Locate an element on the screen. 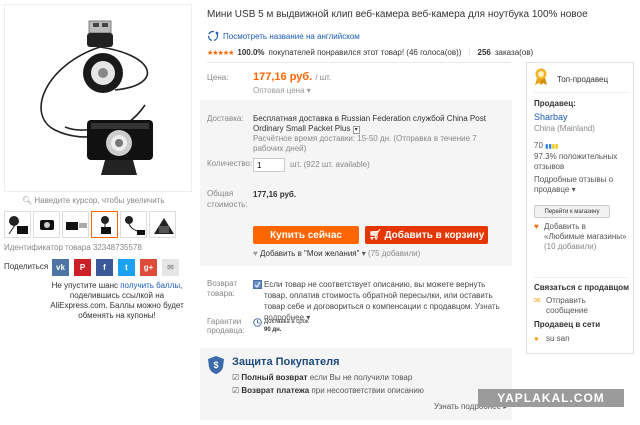 Image resolution: width=640 pixels, height=425 pixels. clock-icon is located at coordinates (257, 323).